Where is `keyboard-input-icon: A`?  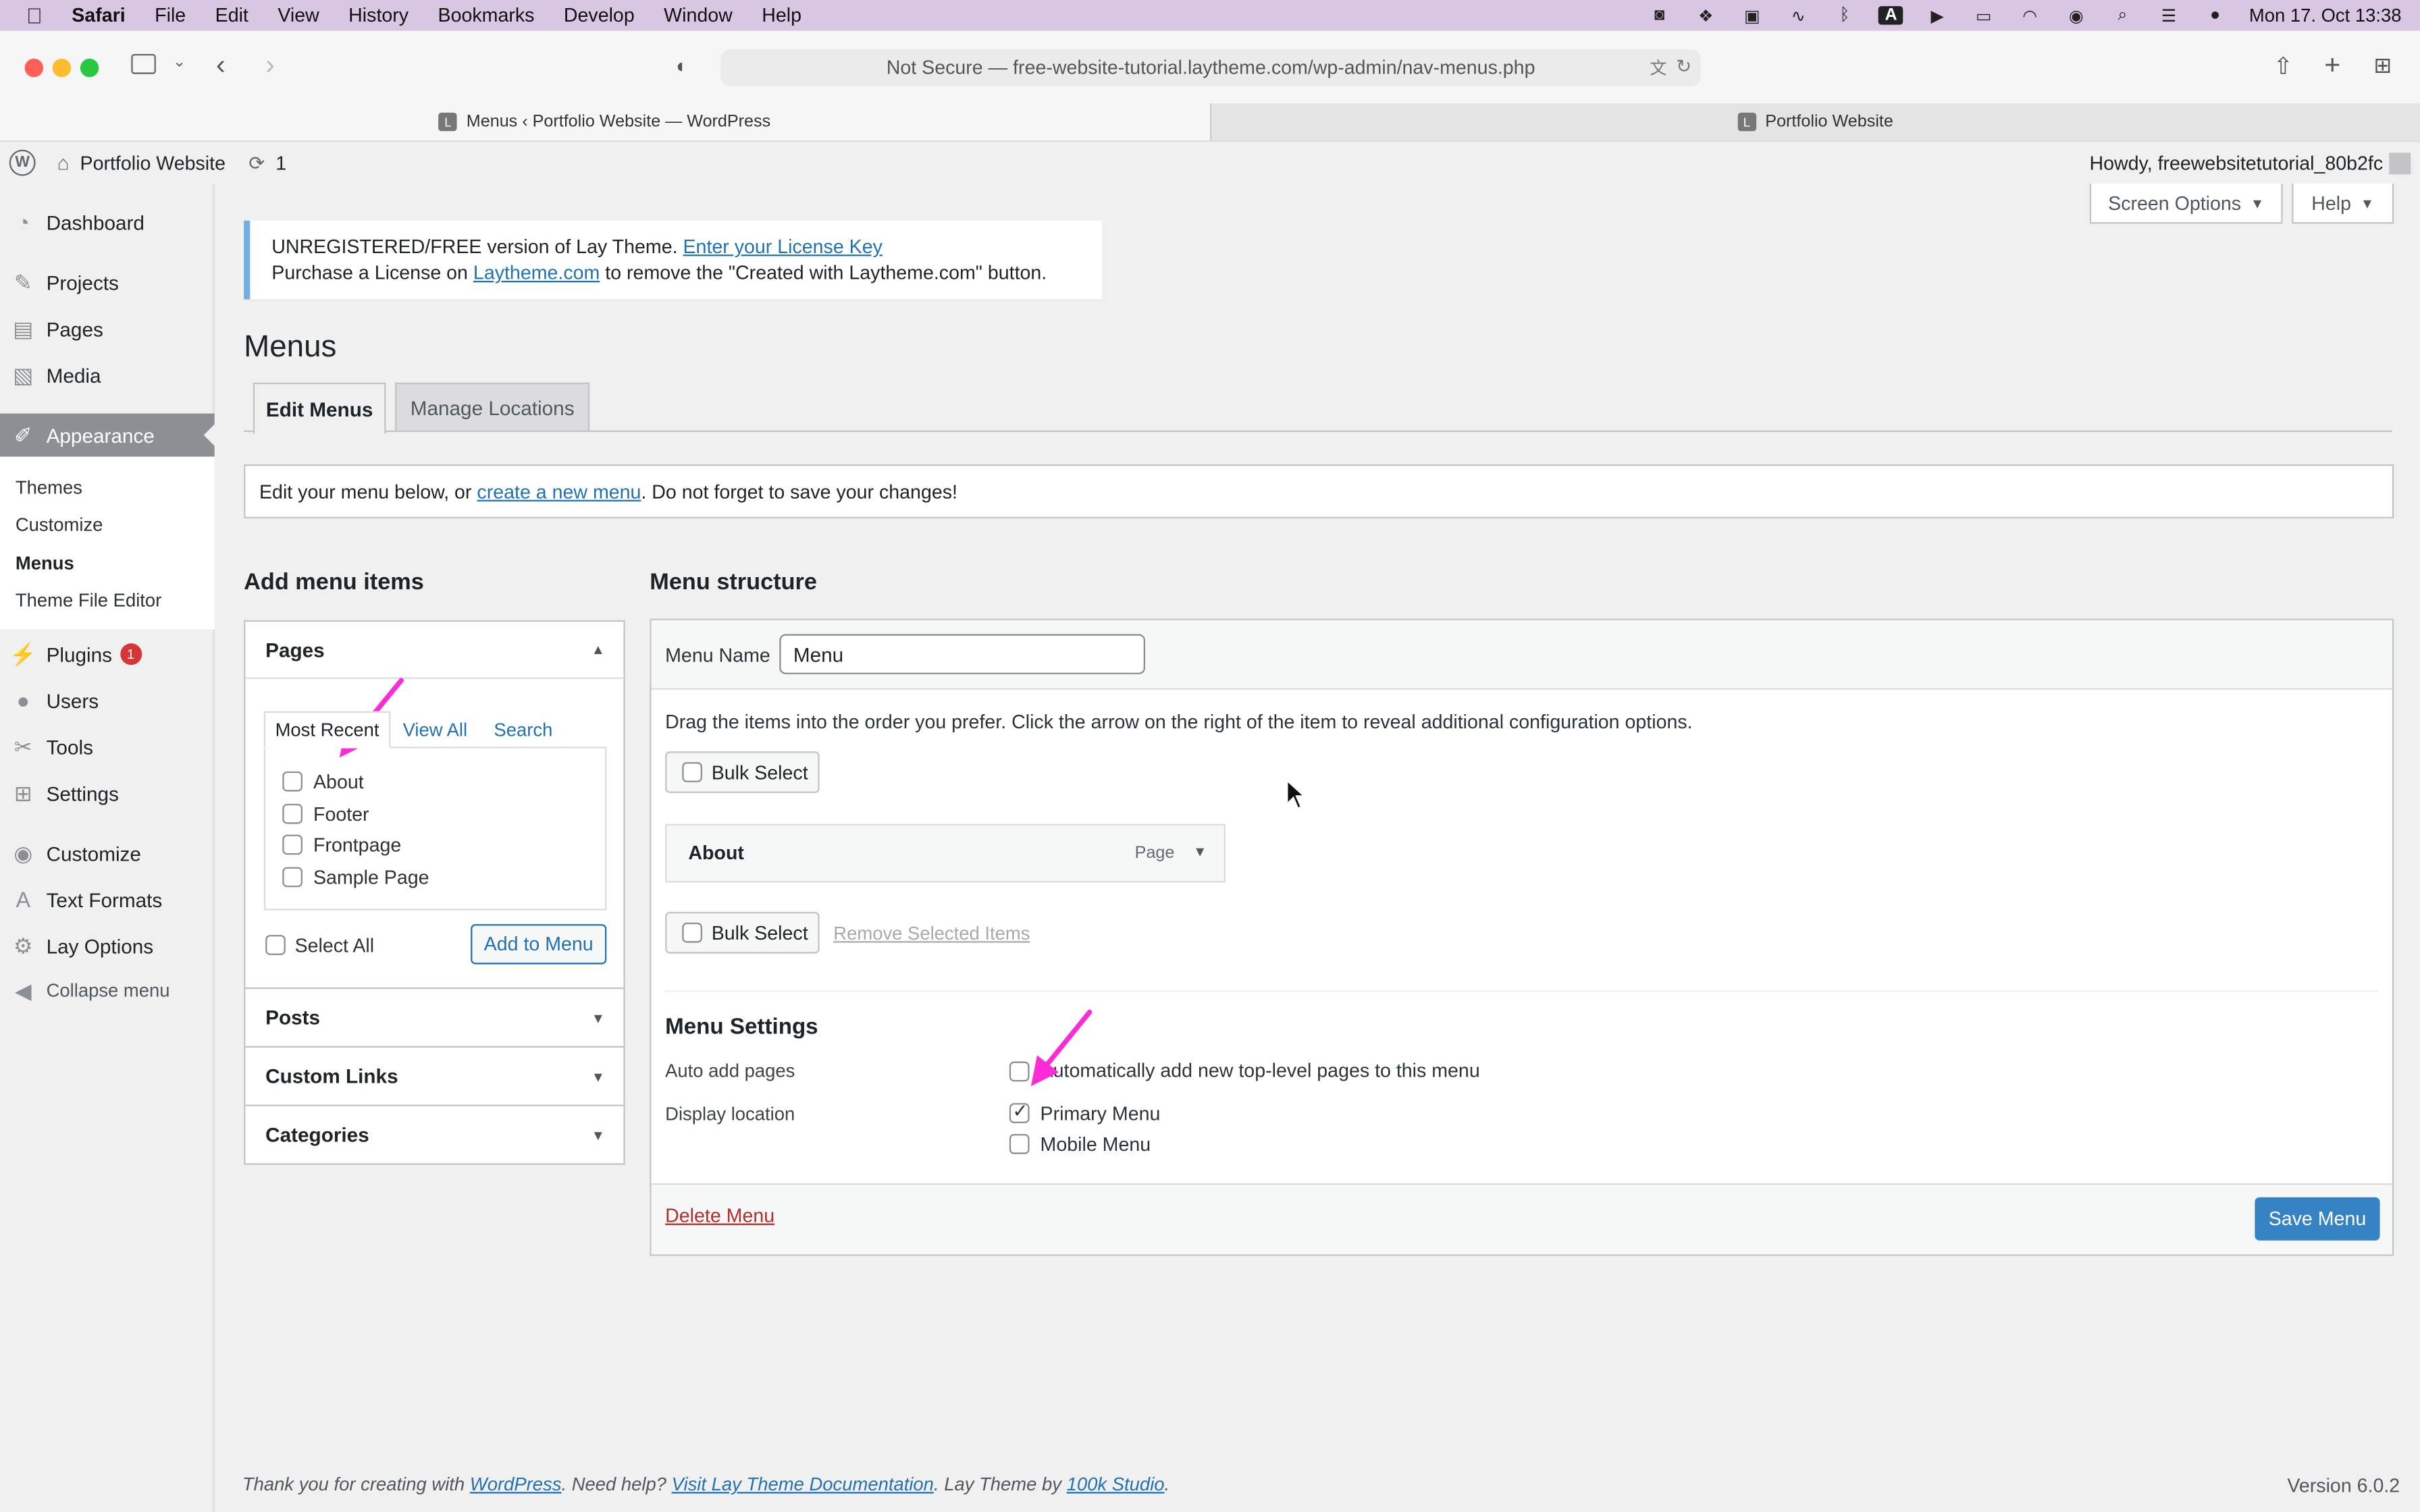
keyboard-input-icon: A is located at coordinates (1890, 15).